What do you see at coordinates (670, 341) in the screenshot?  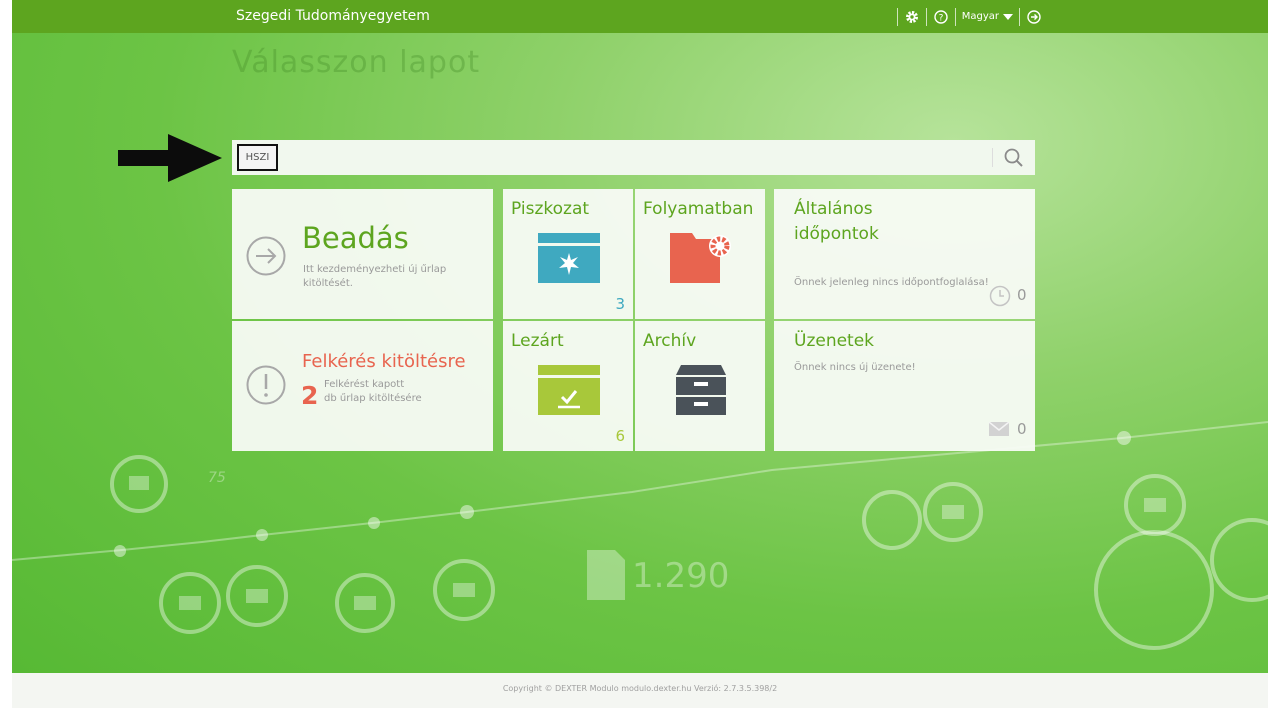 I see `tile-title: Archív` at bounding box center [670, 341].